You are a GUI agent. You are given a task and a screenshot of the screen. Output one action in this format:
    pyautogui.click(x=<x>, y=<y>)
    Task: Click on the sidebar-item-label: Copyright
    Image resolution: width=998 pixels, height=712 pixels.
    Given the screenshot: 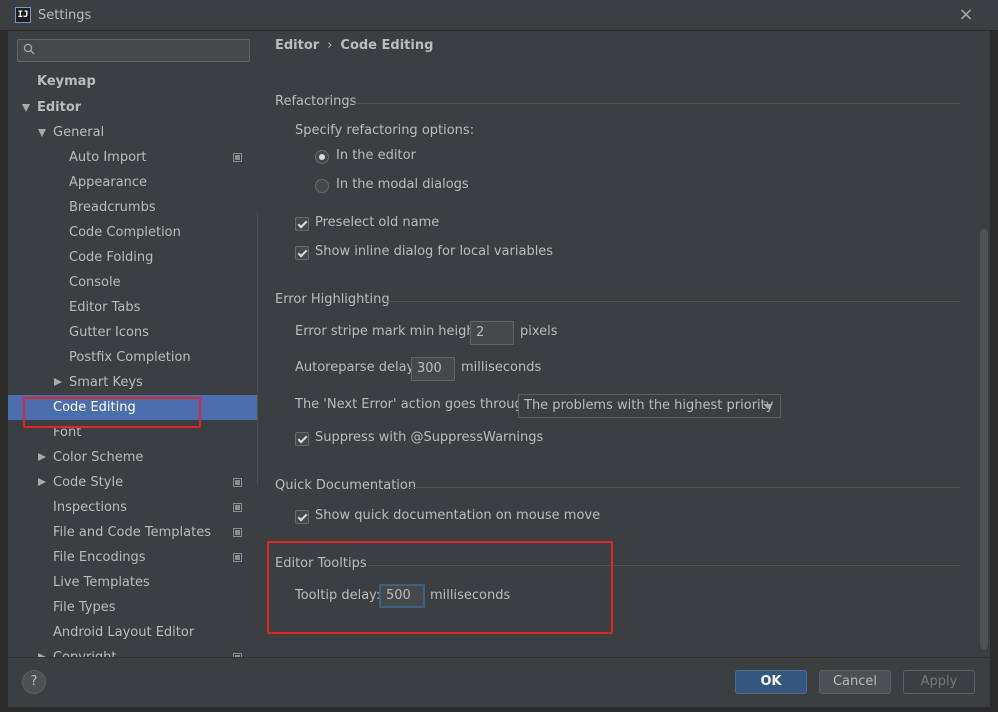 What is the action you would take?
    pyautogui.click(x=85, y=651)
    